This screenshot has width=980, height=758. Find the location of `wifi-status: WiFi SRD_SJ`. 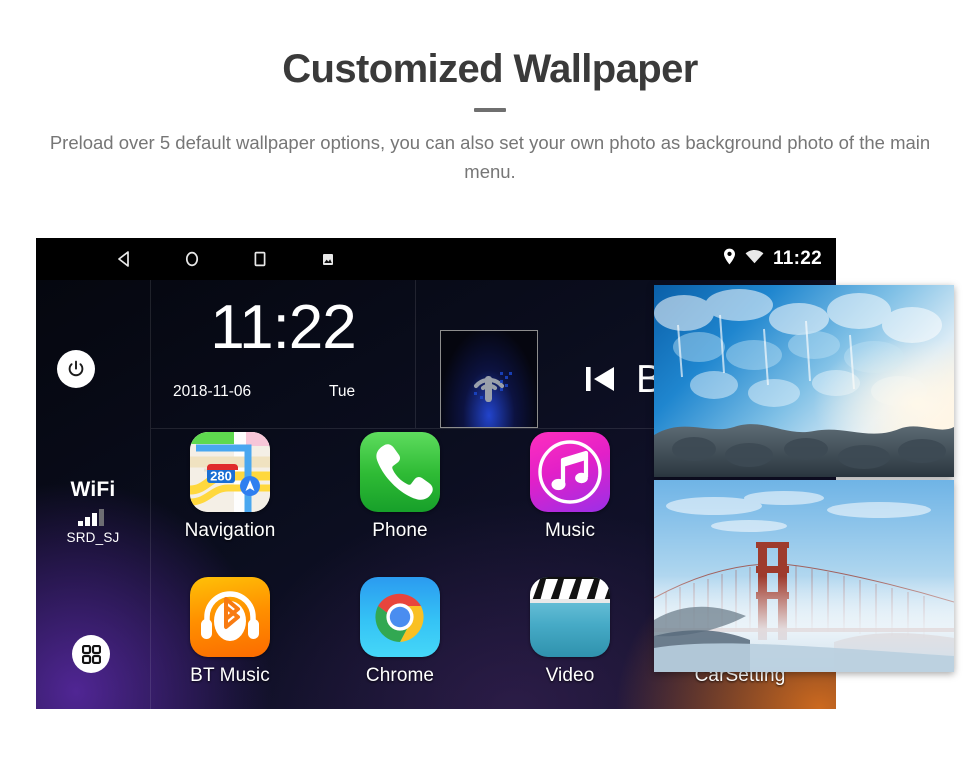

wifi-status: WiFi SRD_SJ is located at coordinates (93, 511).